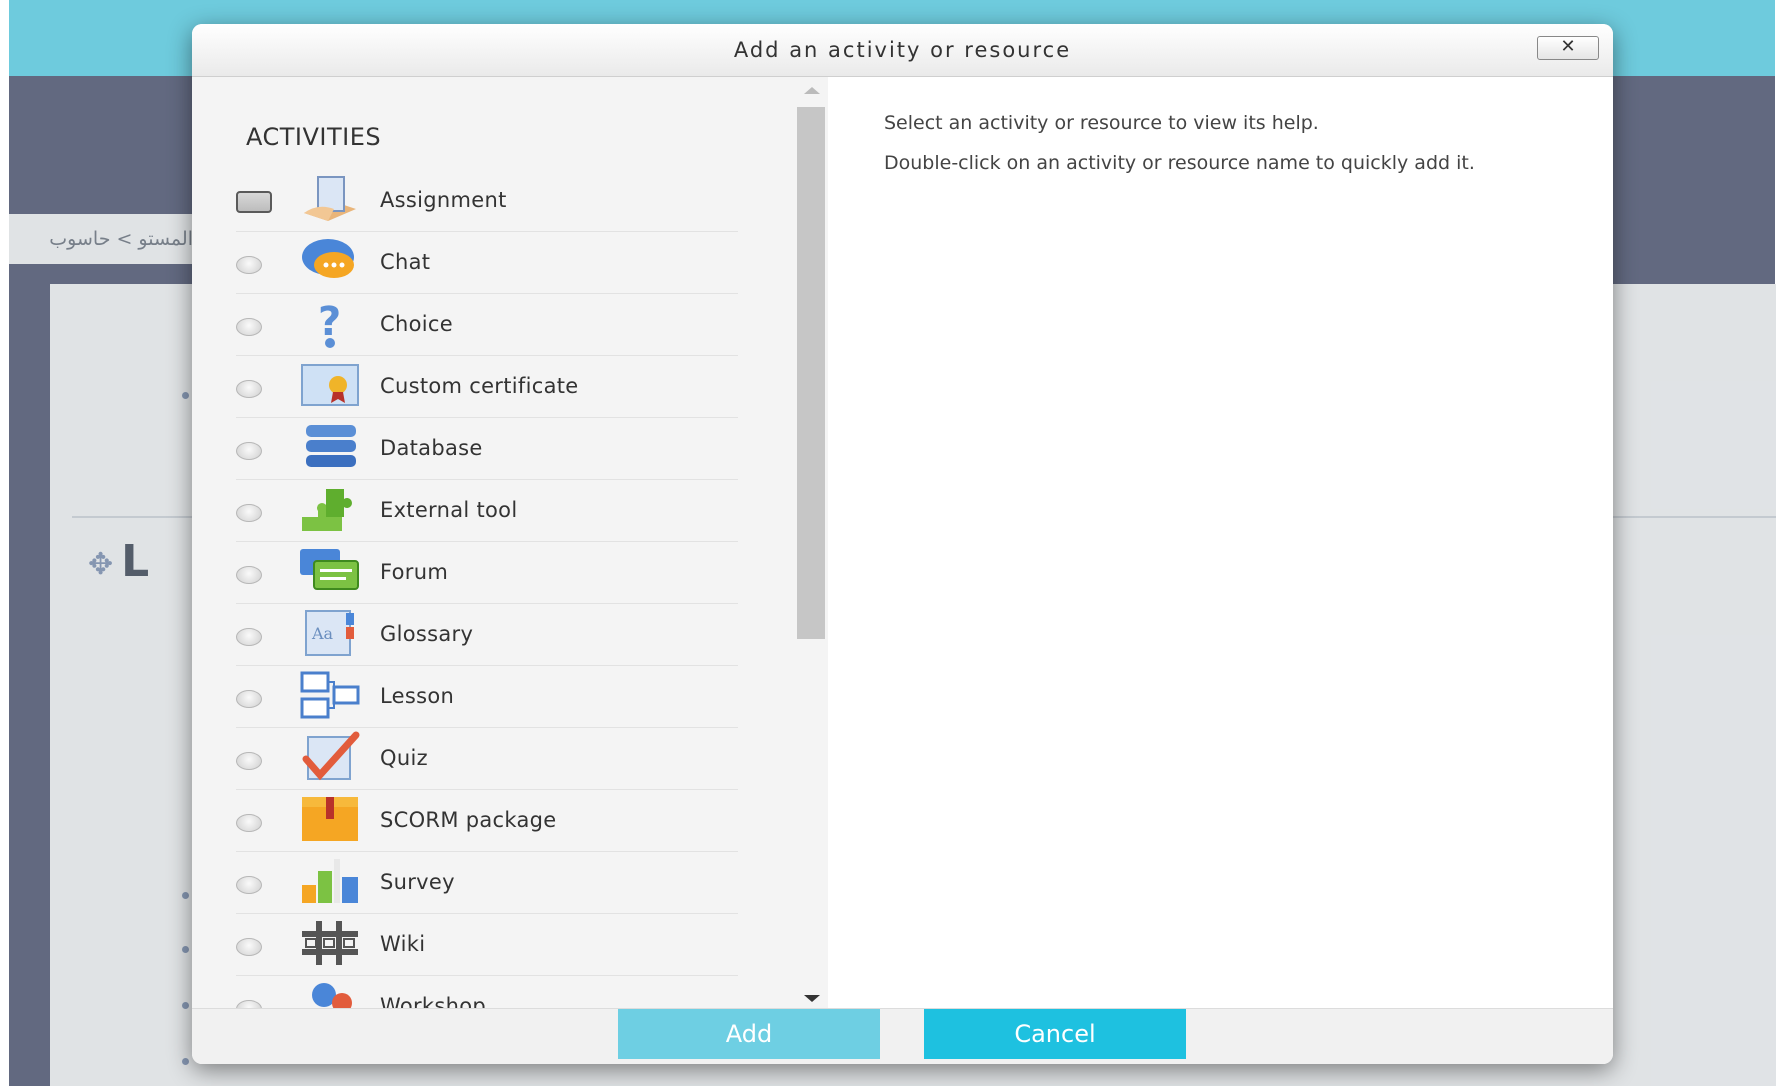  I want to click on list-scrollbar, so click(811, 547).